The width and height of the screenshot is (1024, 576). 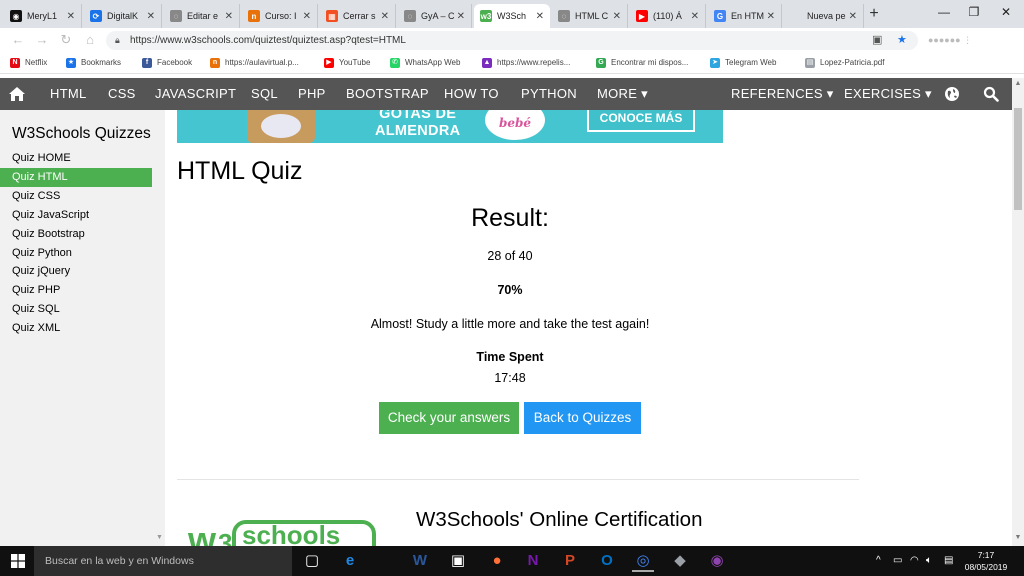 I want to click on bookmark-label: WhatsApp Web, so click(x=433, y=62).